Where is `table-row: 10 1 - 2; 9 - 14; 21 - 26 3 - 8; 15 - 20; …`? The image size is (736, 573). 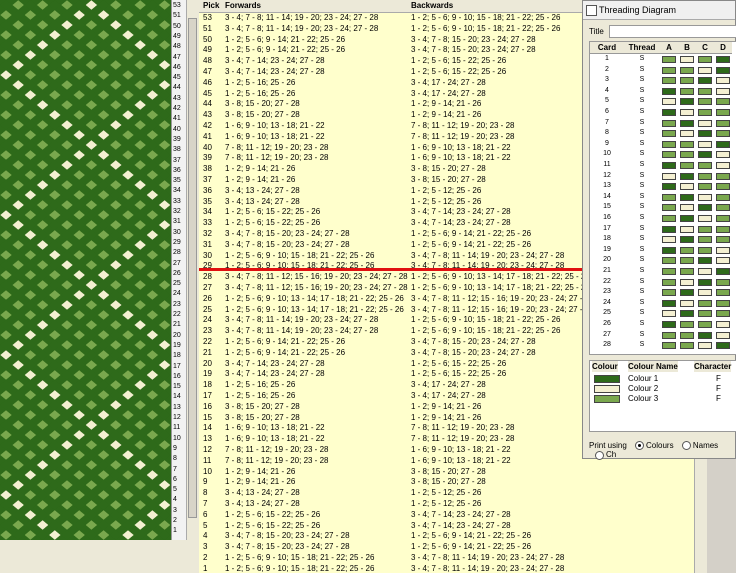
table-row: 10 1 - 2; 9 - 14; 21 - 26 3 - 8; 15 - 20; … is located at coordinates (446, 472).